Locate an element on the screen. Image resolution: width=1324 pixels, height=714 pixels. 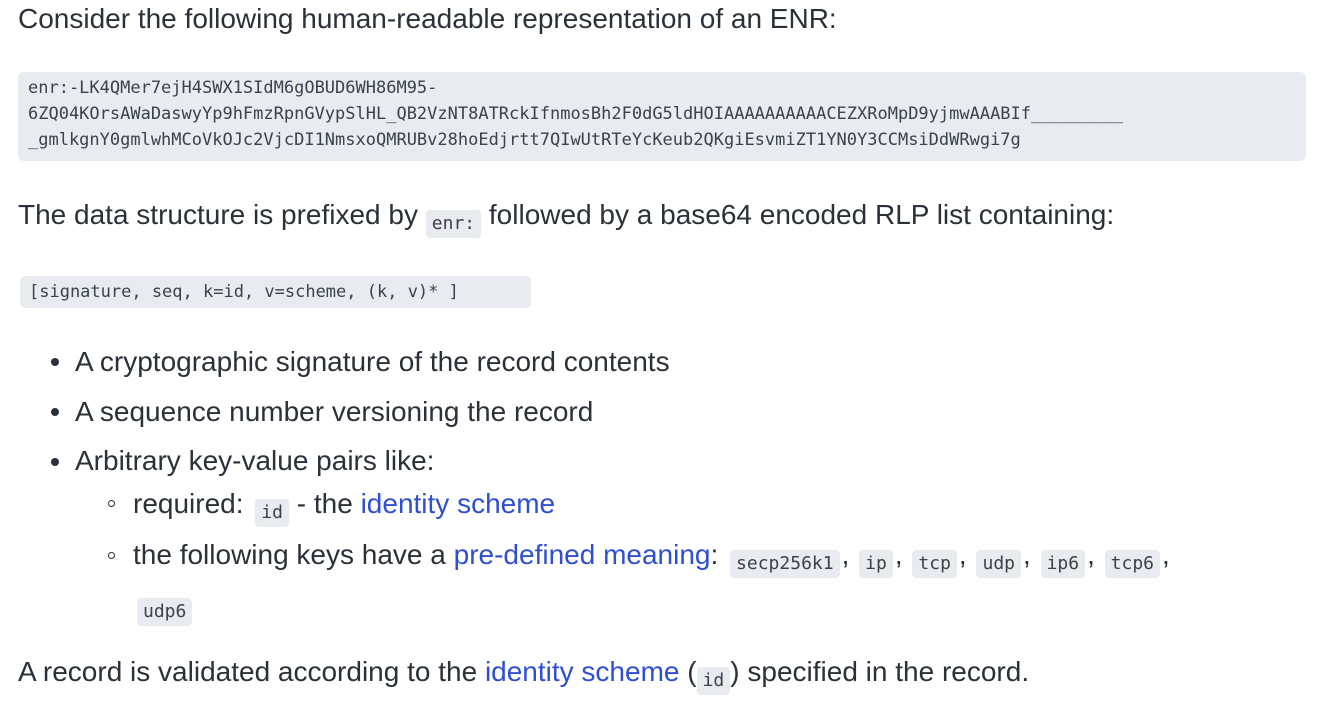
inline-code-key: ip6 is located at coordinates (1063, 564).